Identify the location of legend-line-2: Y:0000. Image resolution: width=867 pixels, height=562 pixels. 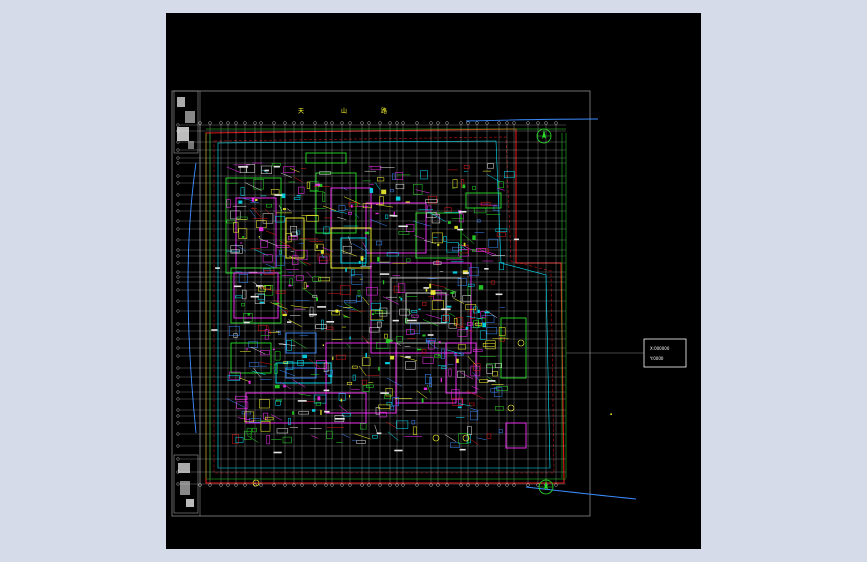
(656, 358).